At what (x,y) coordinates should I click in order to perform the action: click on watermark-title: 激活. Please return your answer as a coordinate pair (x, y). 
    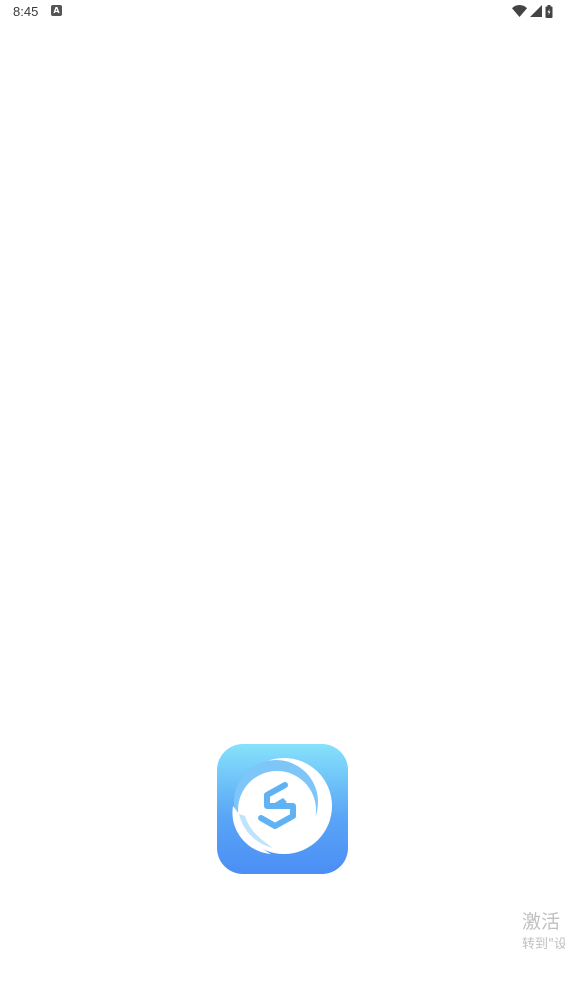
    Looking at the image, I should click on (541, 922).